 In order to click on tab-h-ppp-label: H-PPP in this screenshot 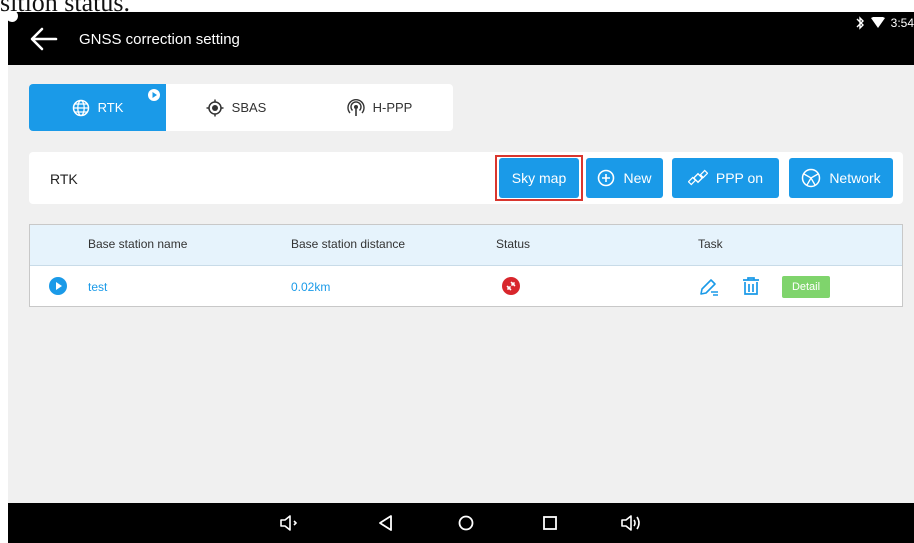, I will do `click(392, 107)`.